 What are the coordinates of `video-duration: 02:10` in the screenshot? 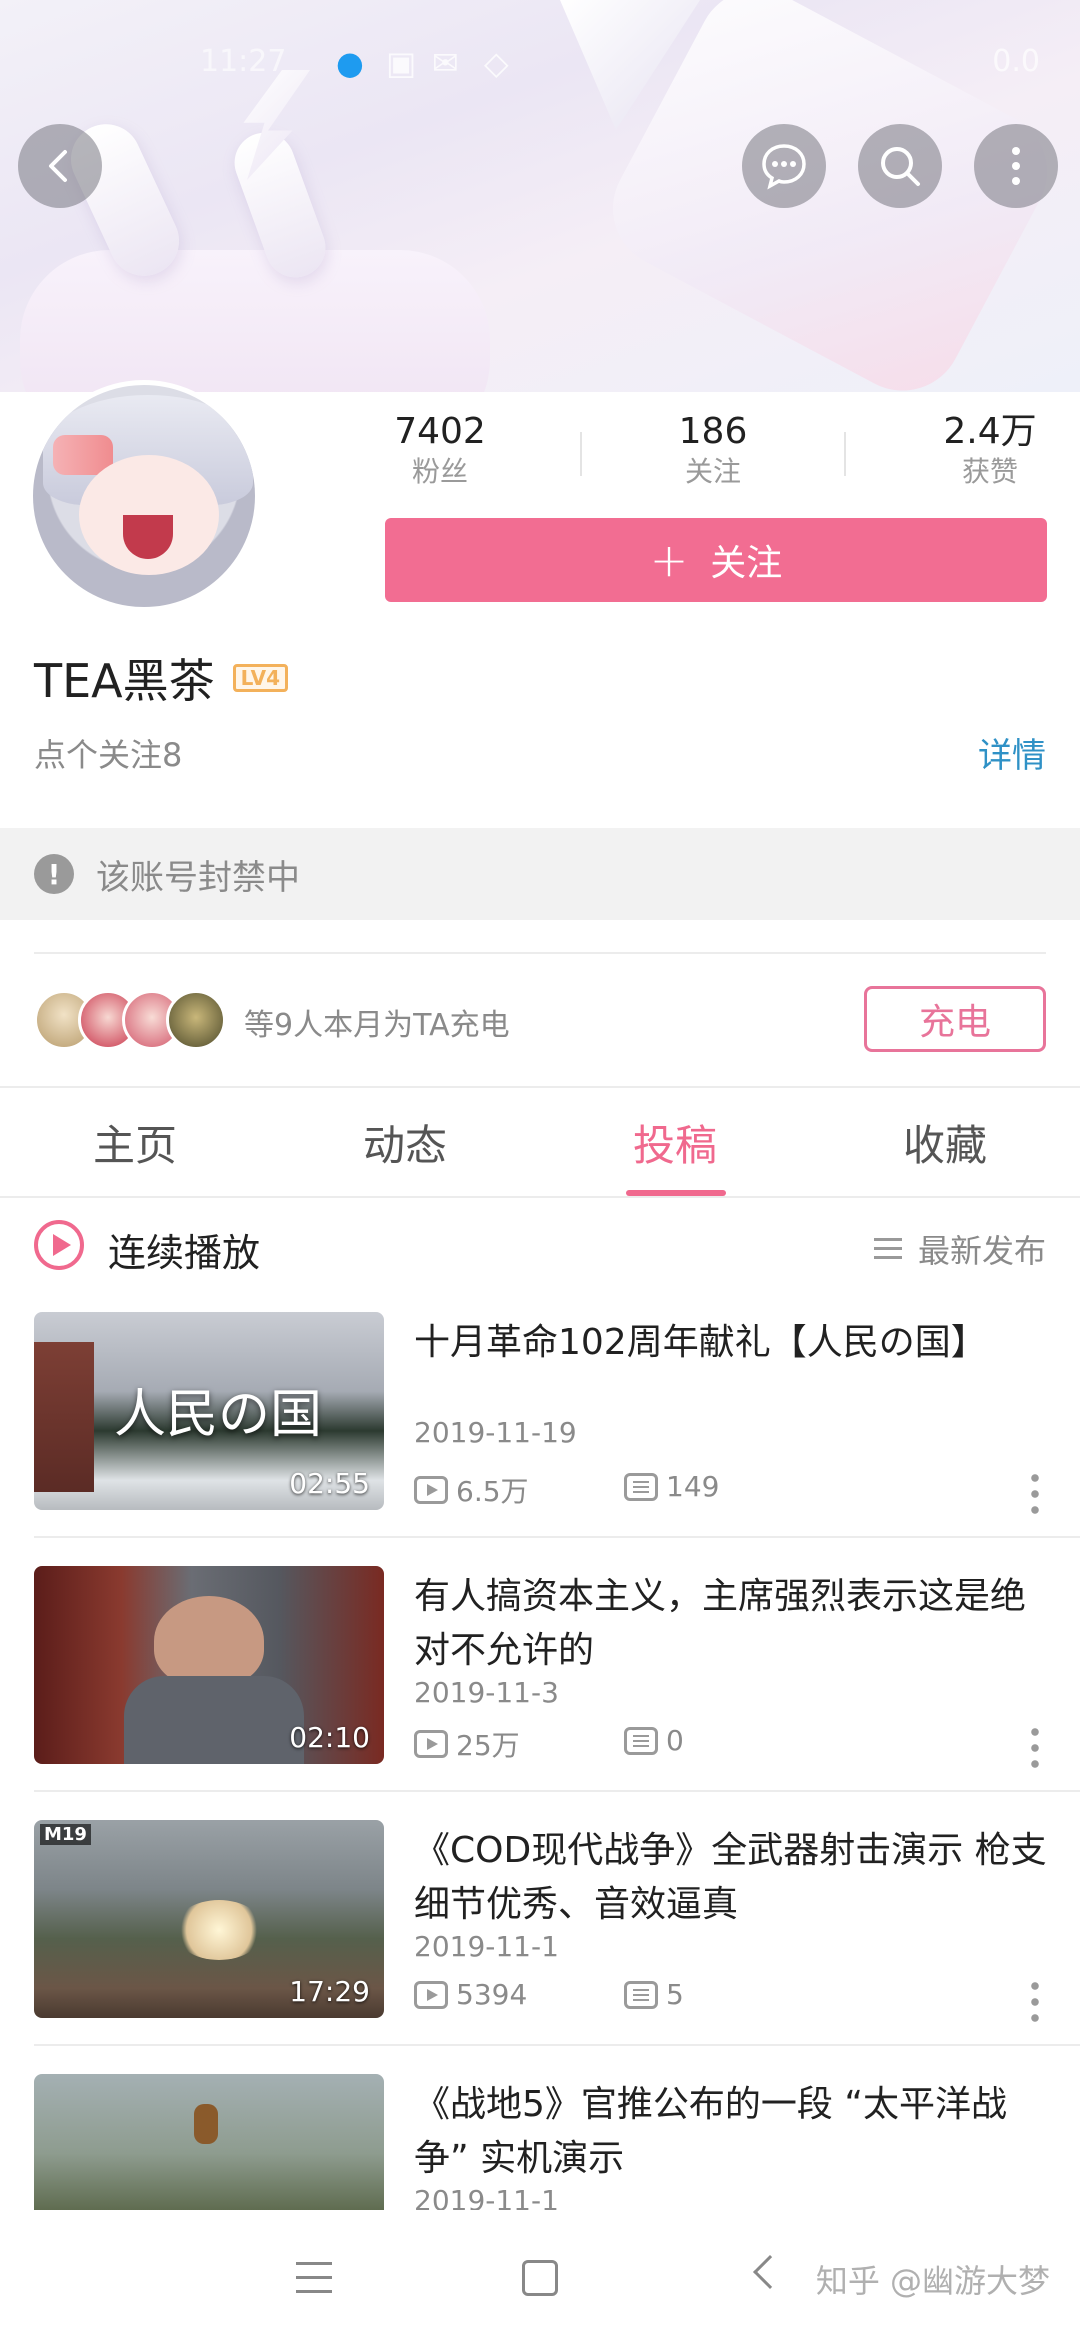 It's located at (329, 1737).